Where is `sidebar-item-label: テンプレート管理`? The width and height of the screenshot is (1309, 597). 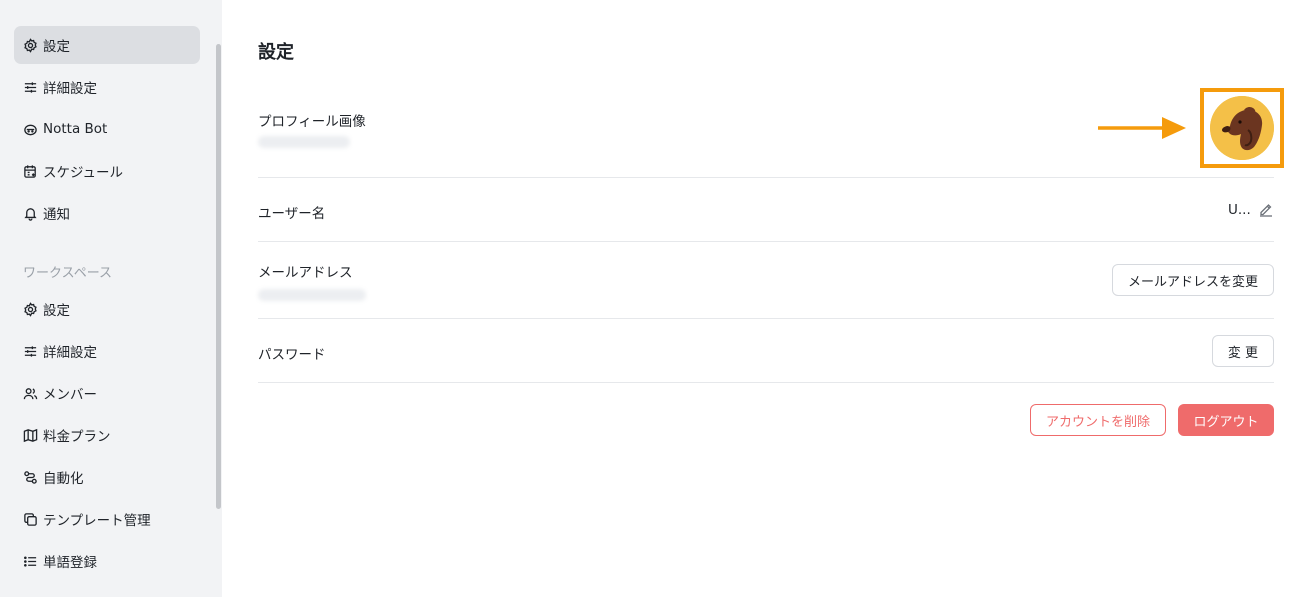
sidebar-item-label: テンプレート管理 is located at coordinates (97, 521).